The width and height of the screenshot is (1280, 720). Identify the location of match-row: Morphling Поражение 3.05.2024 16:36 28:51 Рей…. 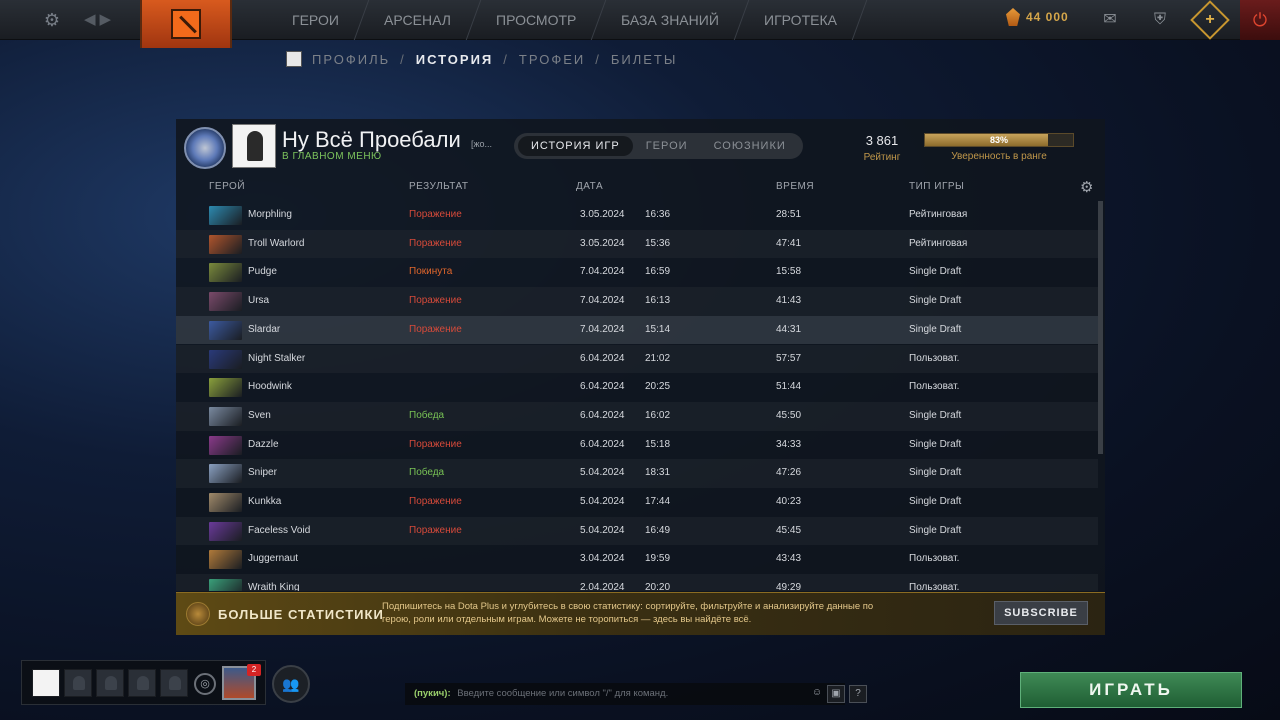
(637, 215).